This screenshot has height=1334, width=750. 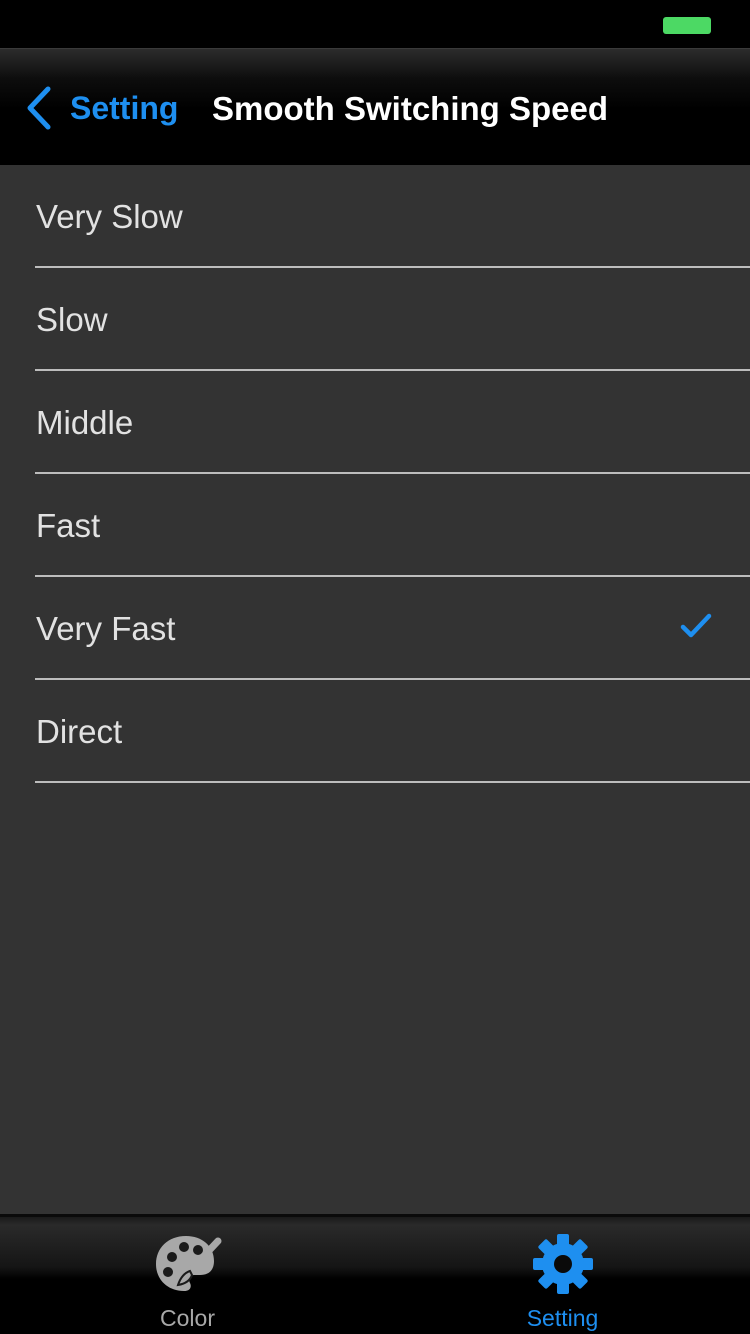 What do you see at coordinates (187, 1318) in the screenshot?
I see `tab-label: Color` at bounding box center [187, 1318].